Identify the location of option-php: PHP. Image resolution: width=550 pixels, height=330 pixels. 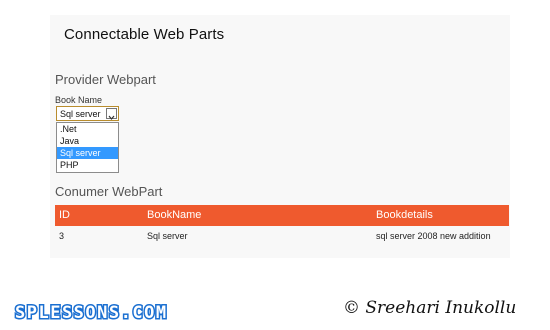
(87, 165).